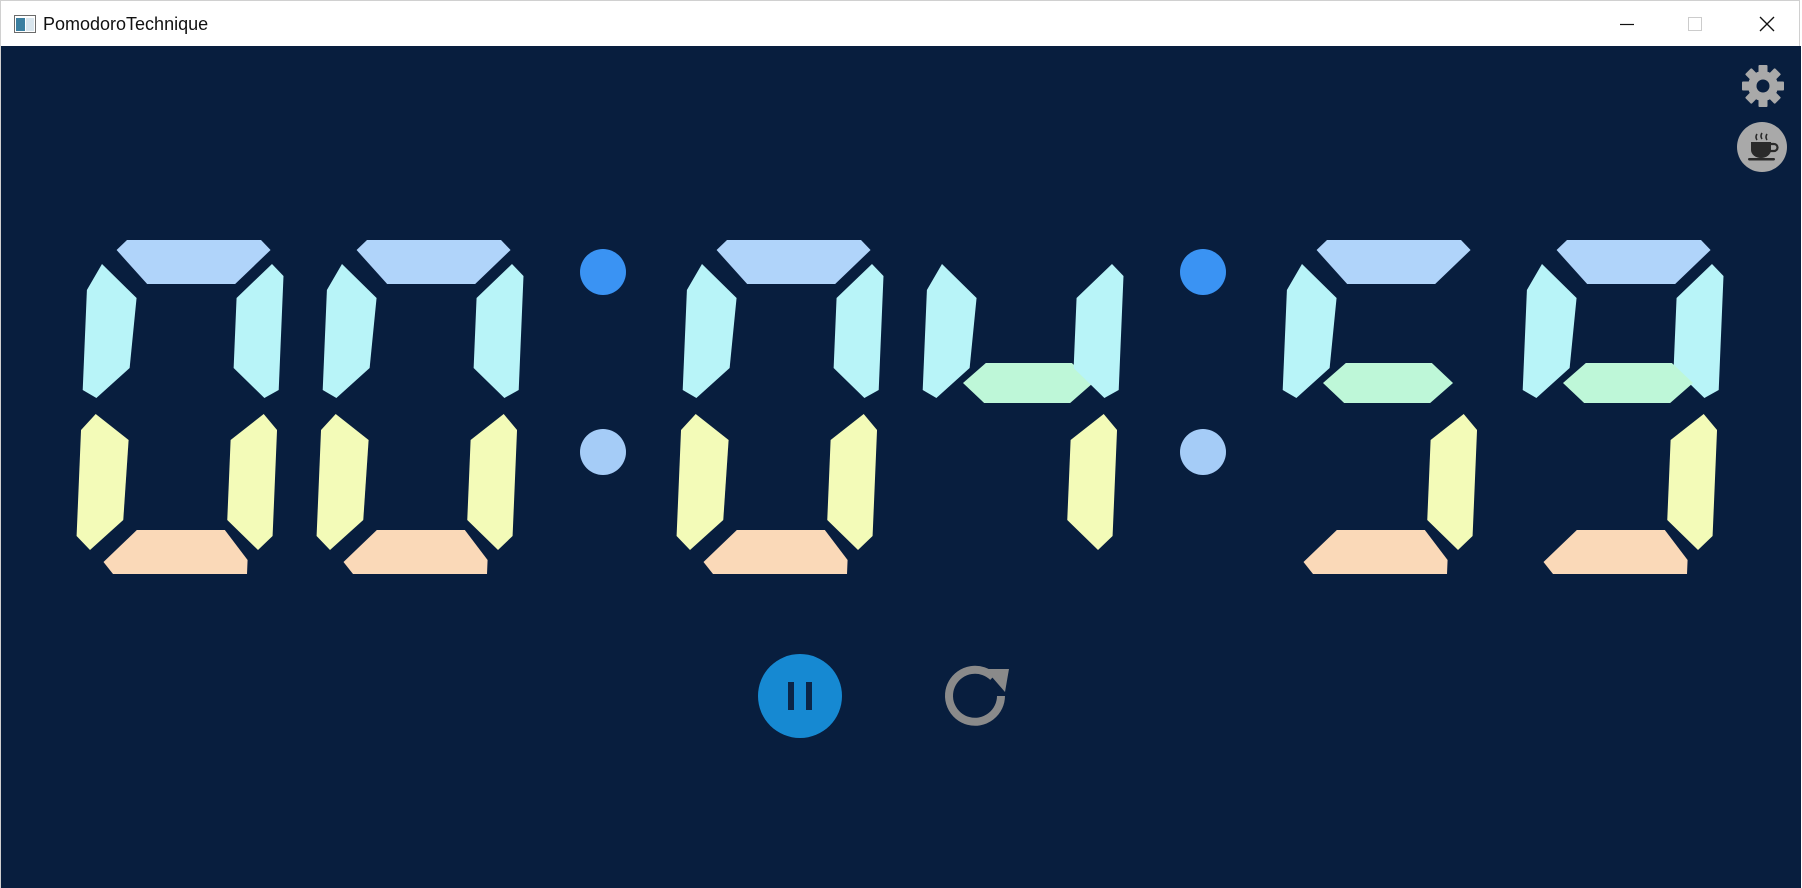 Image resolution: width=1802 pixels, height=888 pixels. What do you see at coordinates (900, 23) in the screenshot?
I see `title-bar: PomodoroTechnique` at bounding box center [900, 23].